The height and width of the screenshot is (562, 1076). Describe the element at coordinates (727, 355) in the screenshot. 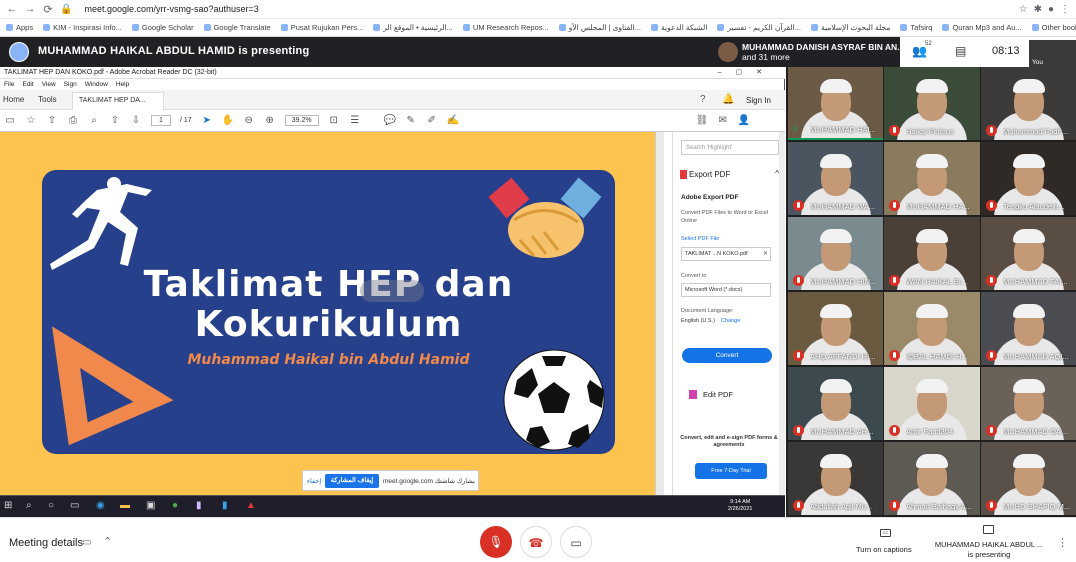

I see `convert-button: Convert` at that location.